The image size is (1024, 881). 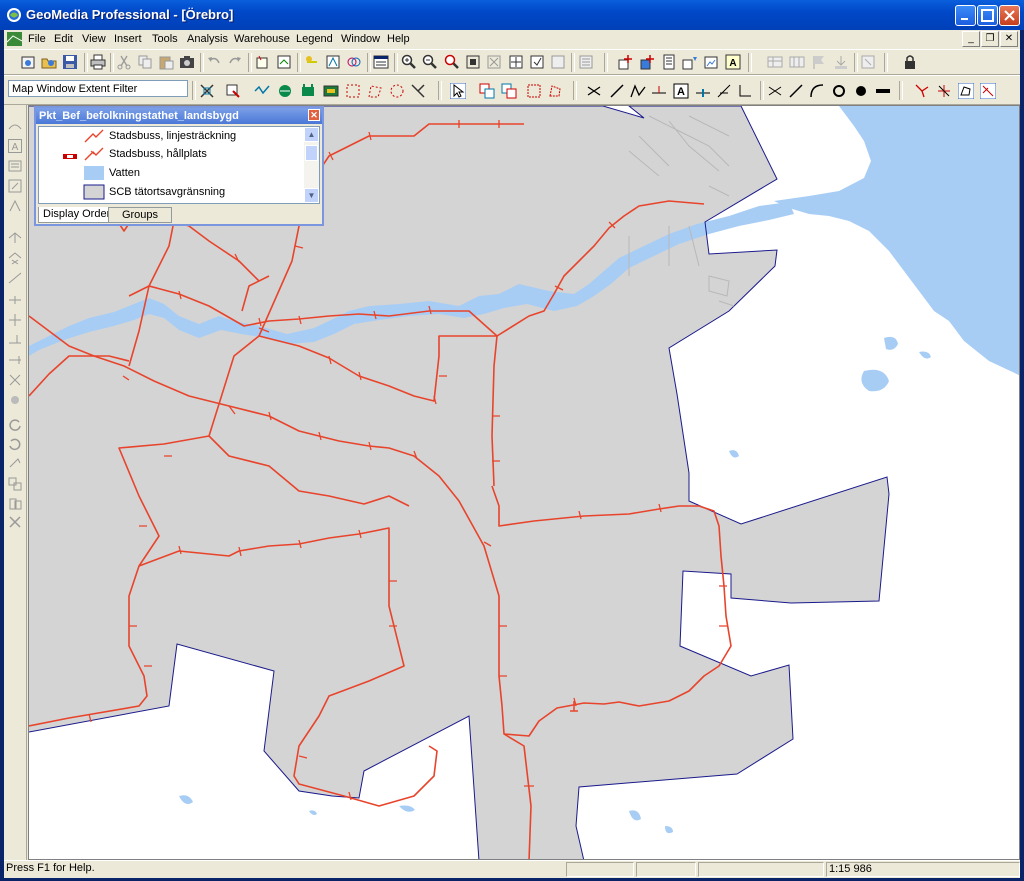 I want to click on right-angle-icon, so click(x=745, y=91).